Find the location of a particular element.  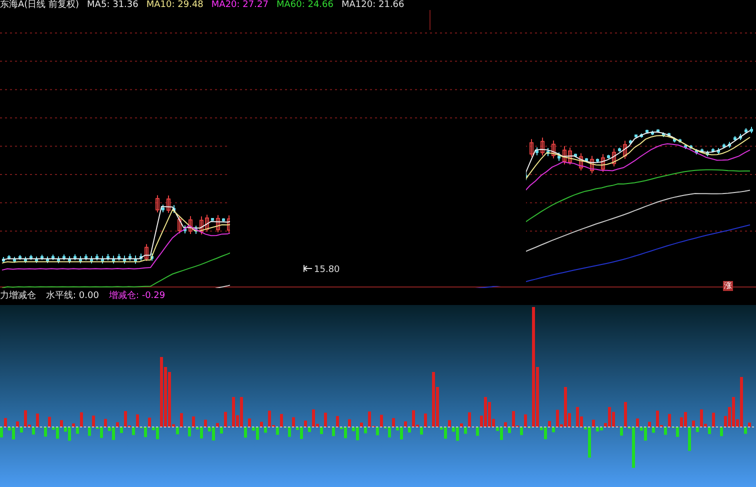

rise-badge: 涨 is located at coordinates (728, 286).